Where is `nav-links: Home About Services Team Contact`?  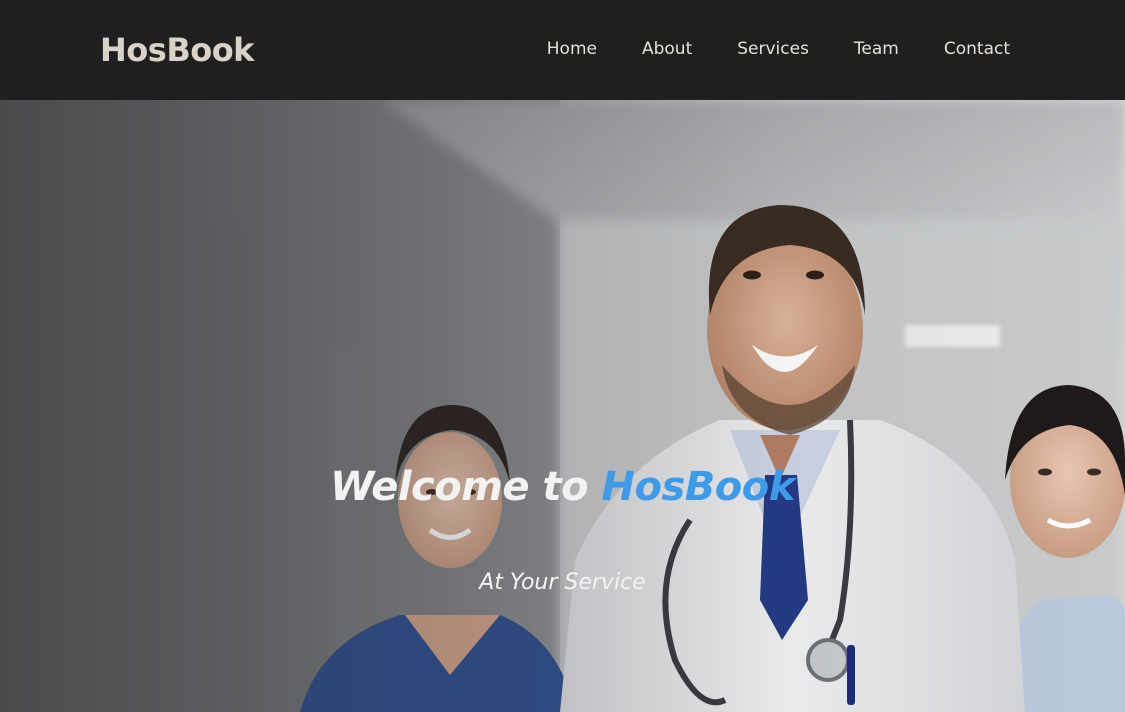
nav-links: Home About Services Team Contact is located at coordinates (756, 49).